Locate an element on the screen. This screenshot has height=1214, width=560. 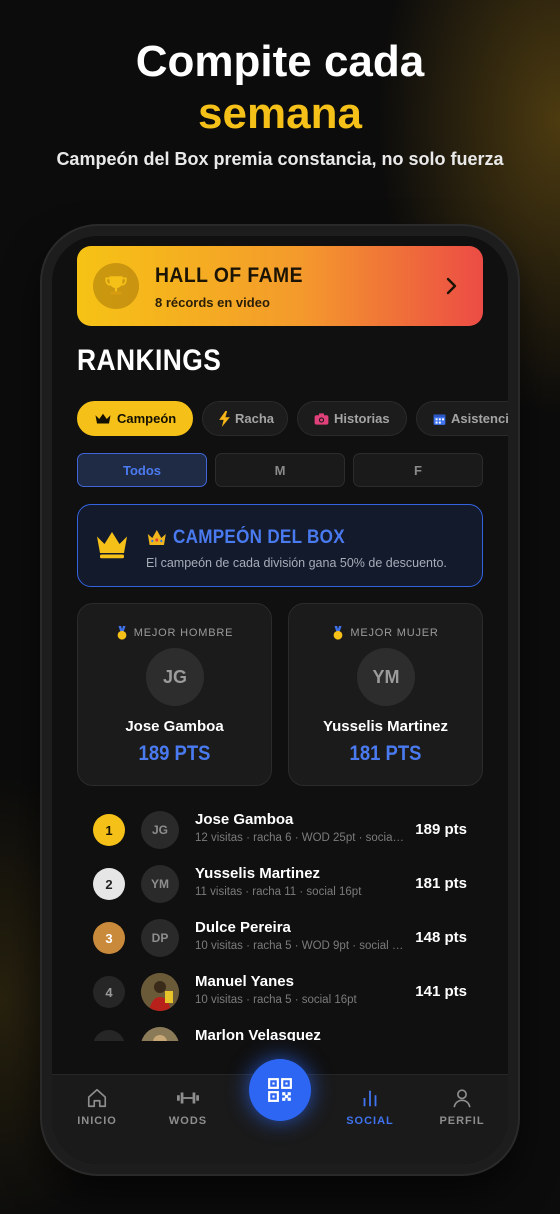
nav-wods-label: WODS is located at coordinates (188, 1121).